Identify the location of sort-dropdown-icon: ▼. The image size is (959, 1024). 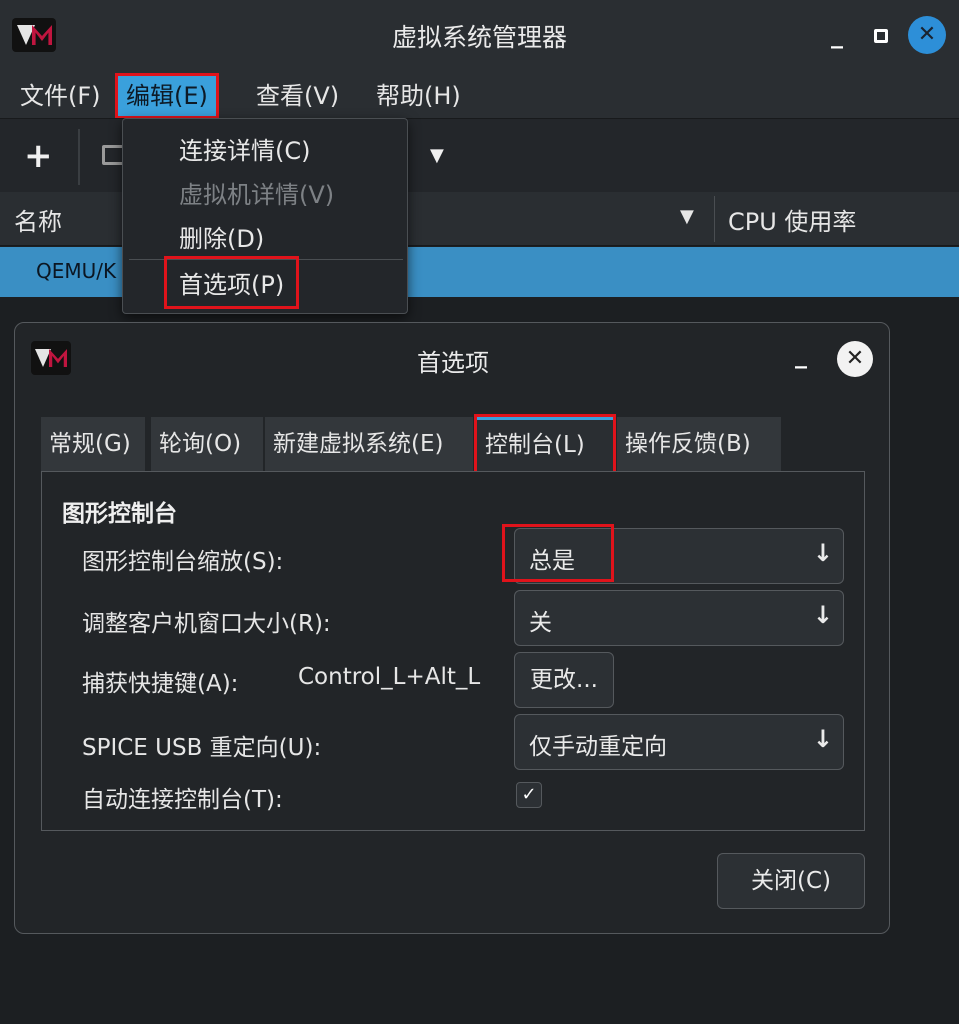
(687, 216).